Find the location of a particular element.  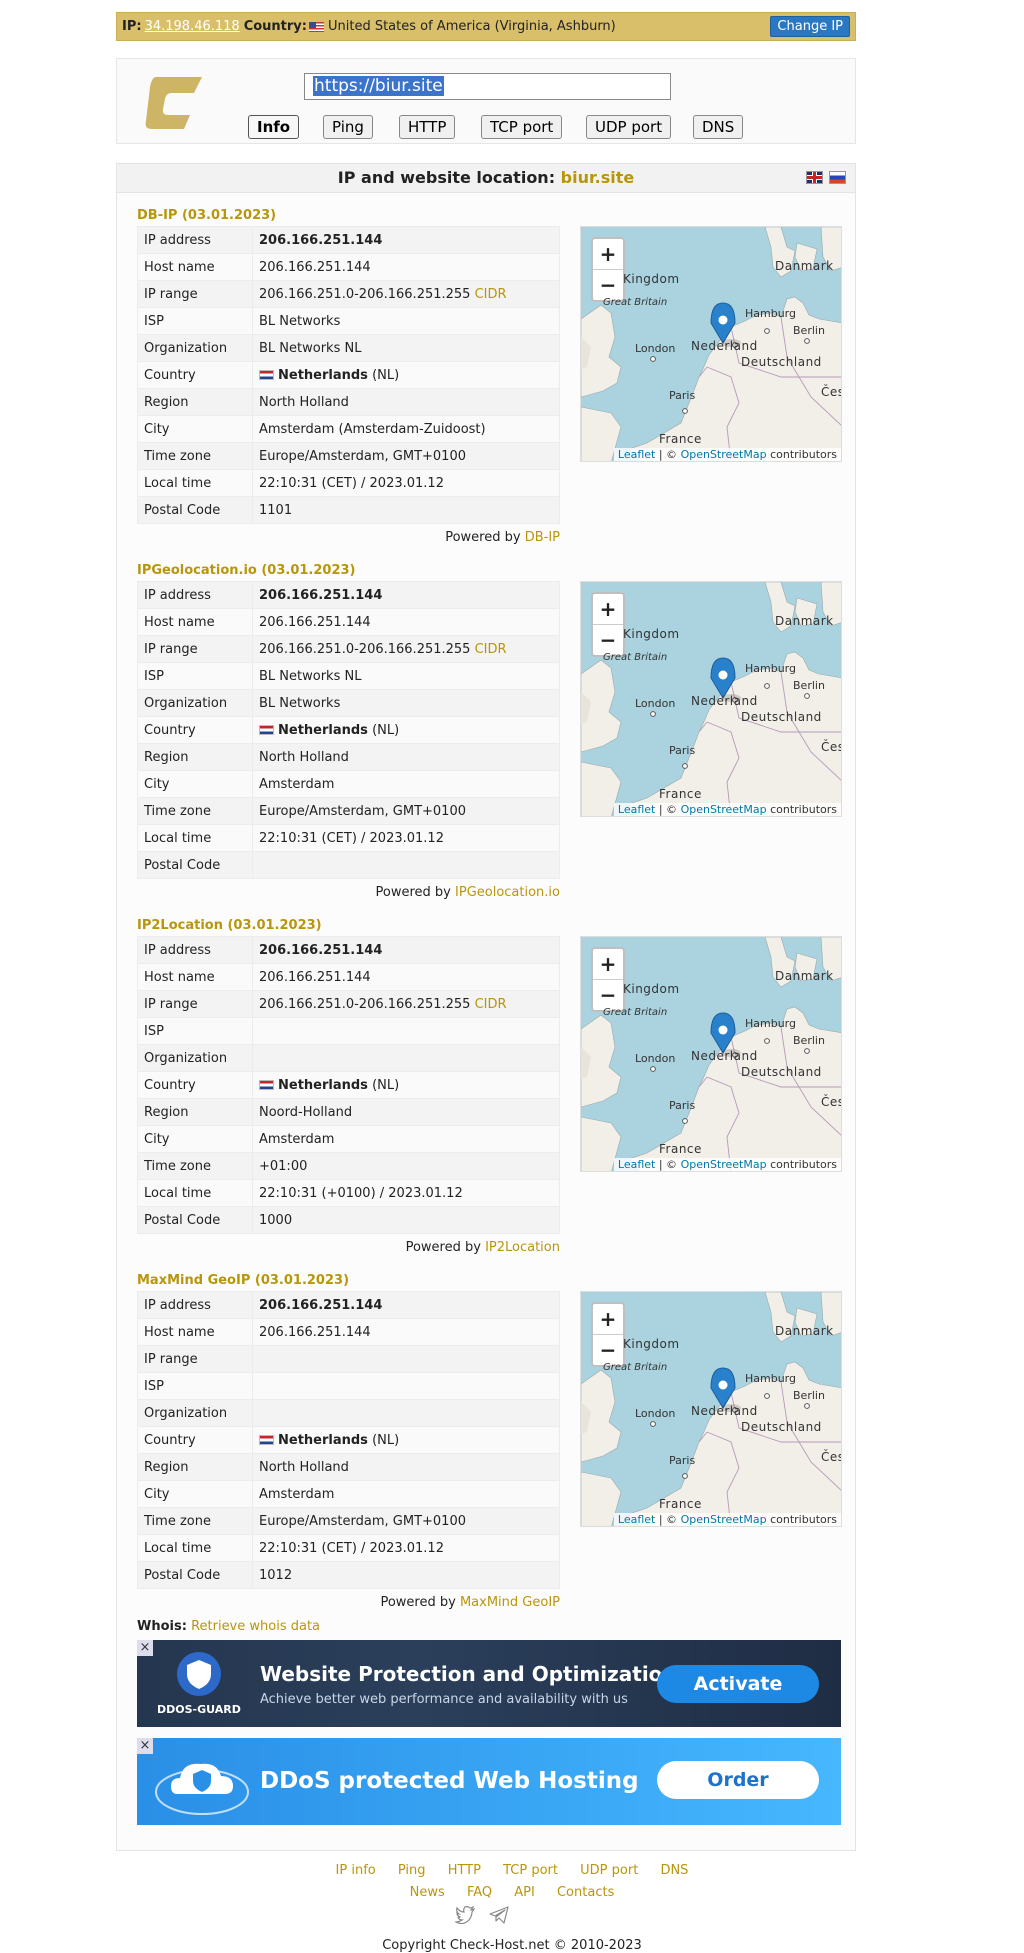

footer-link-http: HTTP is located at coordinates (464, 1870).